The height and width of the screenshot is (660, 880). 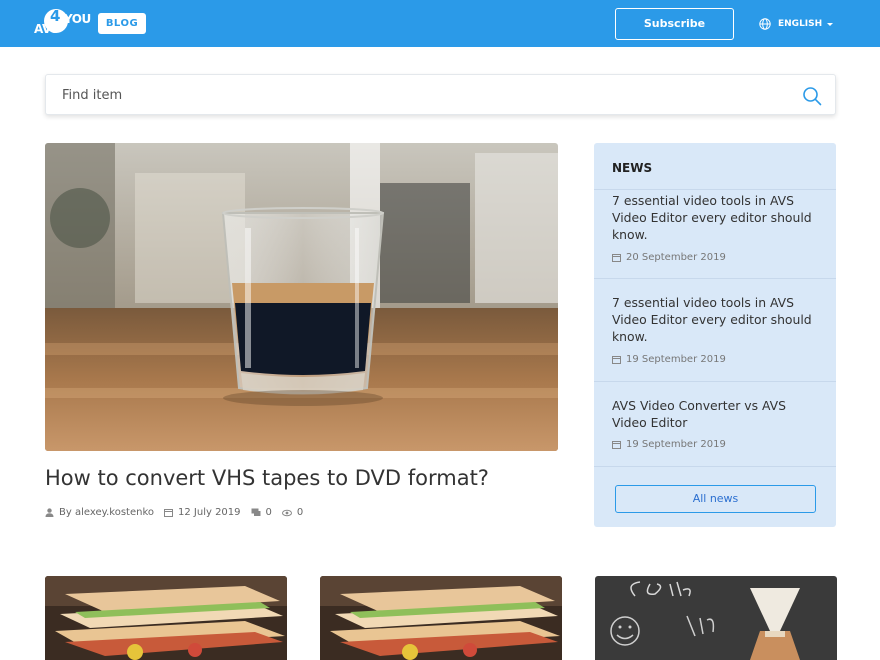 I want to click on language-selector: ENGLISH, so click(x=796, y=24).